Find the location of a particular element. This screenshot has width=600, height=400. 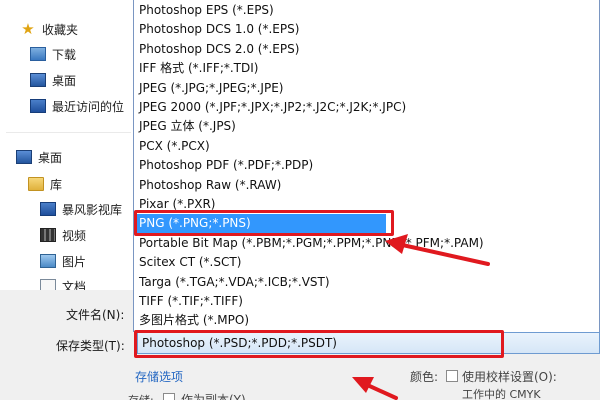

color-label: 颜色: is located at coordinates (424, 377).